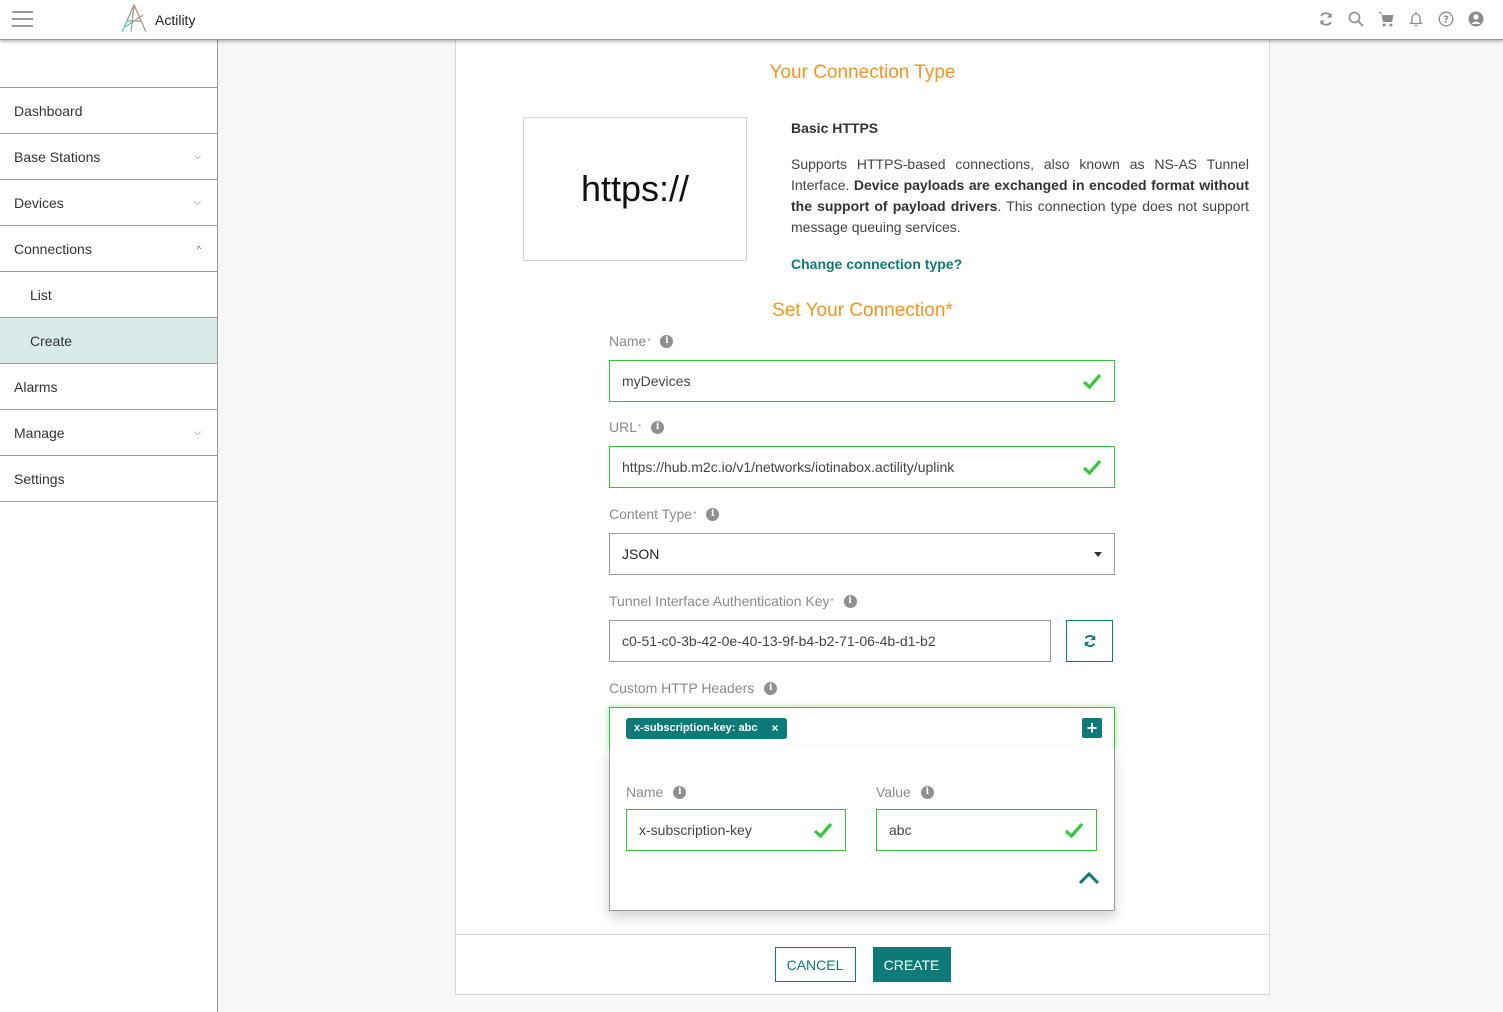  Describe the element at coordinates (134, 18) in the screenshot. I see `actility-logo-icon` at that location.